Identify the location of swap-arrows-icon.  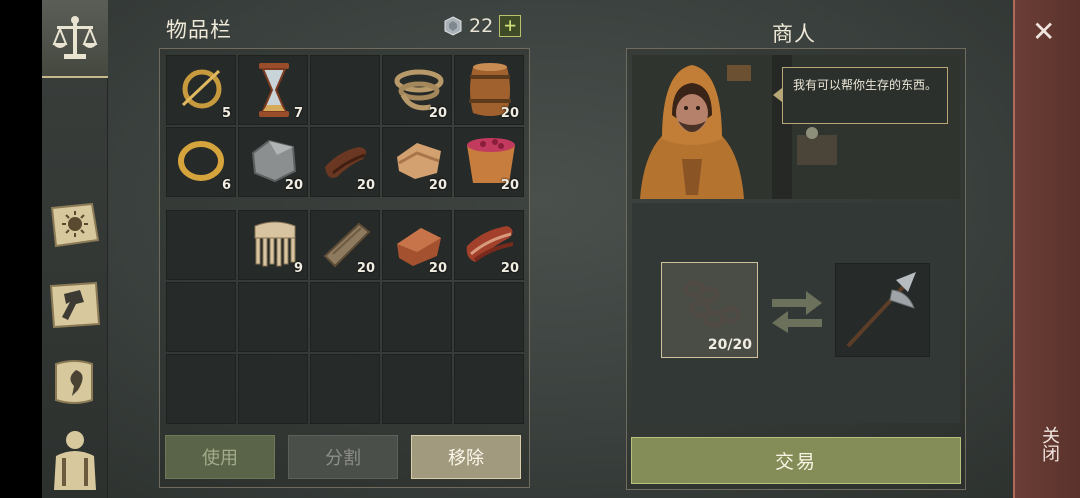
(797, 312).